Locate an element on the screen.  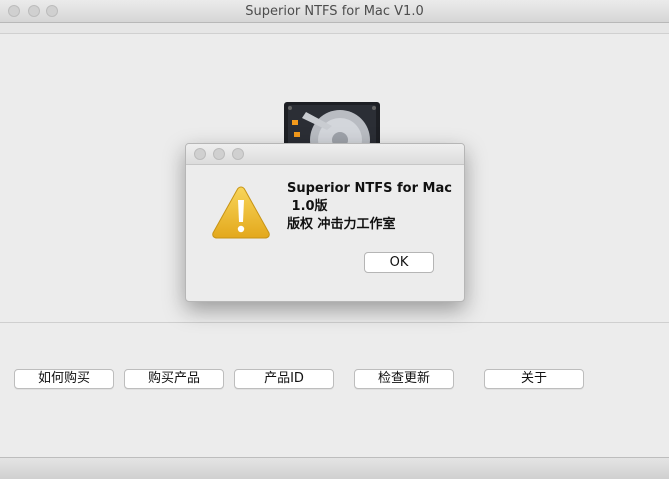
dialog-zoom-button is located at coordinates (238, 154).